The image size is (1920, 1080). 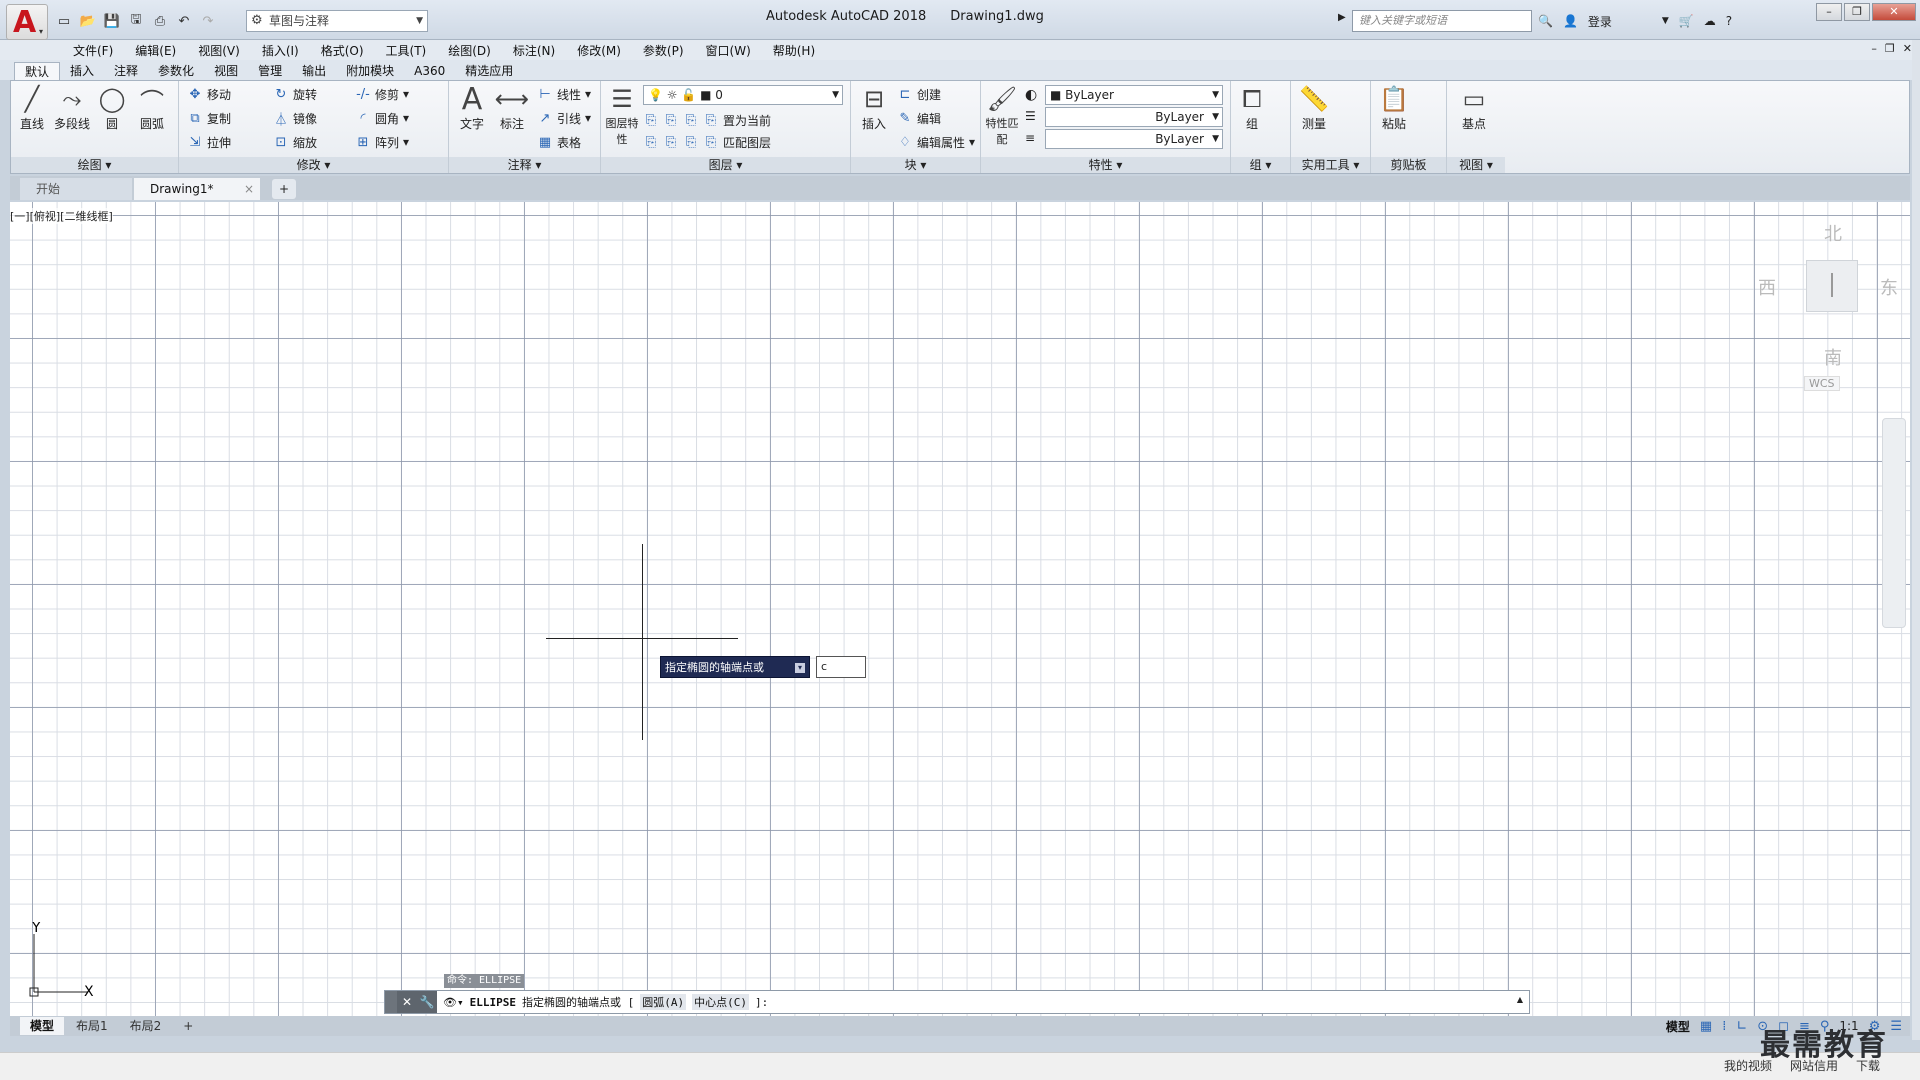 What do you see at coordinates (160, 21) in the screenshot?
I see `print-icon: ⎙` at bounding box center [160, 21].